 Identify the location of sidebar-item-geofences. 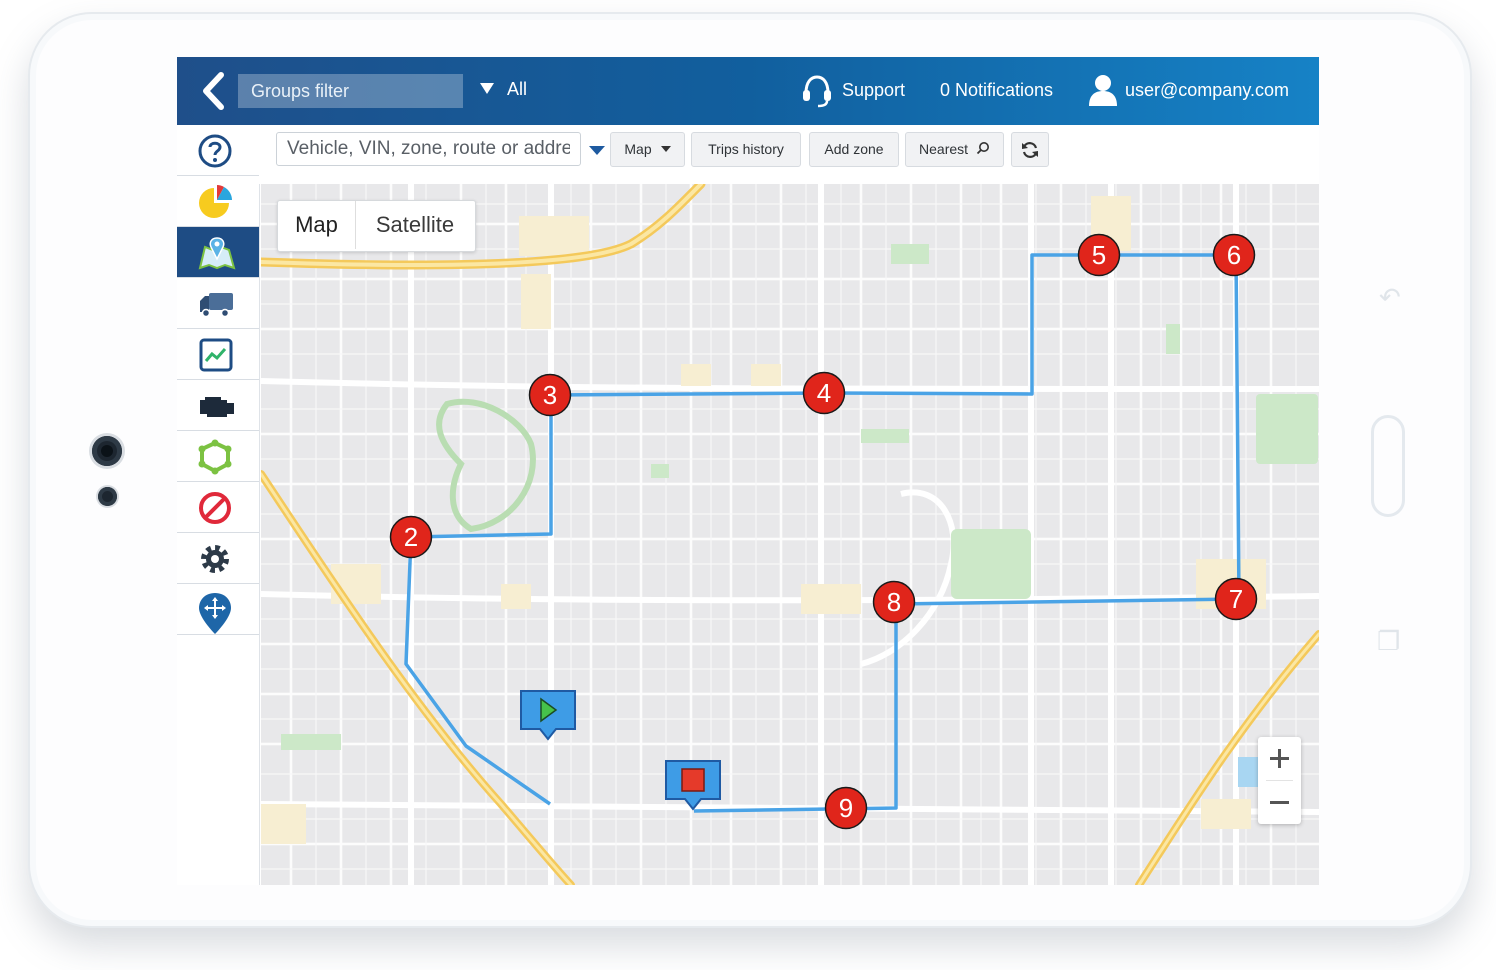
(218, 456).